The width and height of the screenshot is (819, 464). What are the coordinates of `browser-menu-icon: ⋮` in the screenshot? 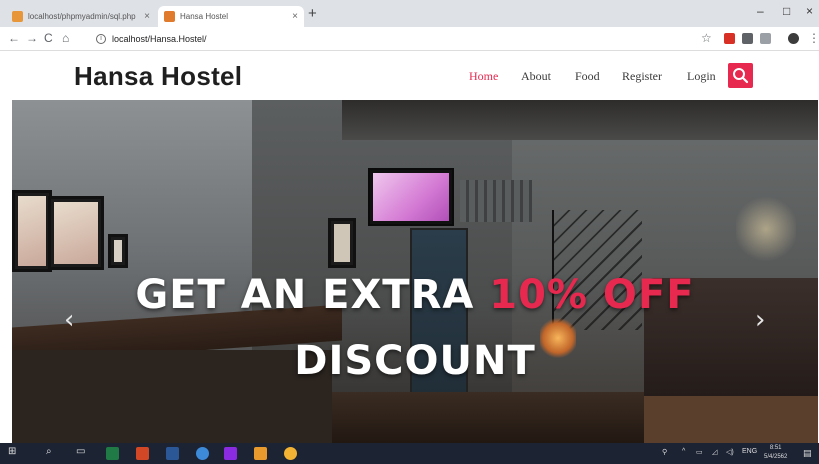 It's located at (813, 38).